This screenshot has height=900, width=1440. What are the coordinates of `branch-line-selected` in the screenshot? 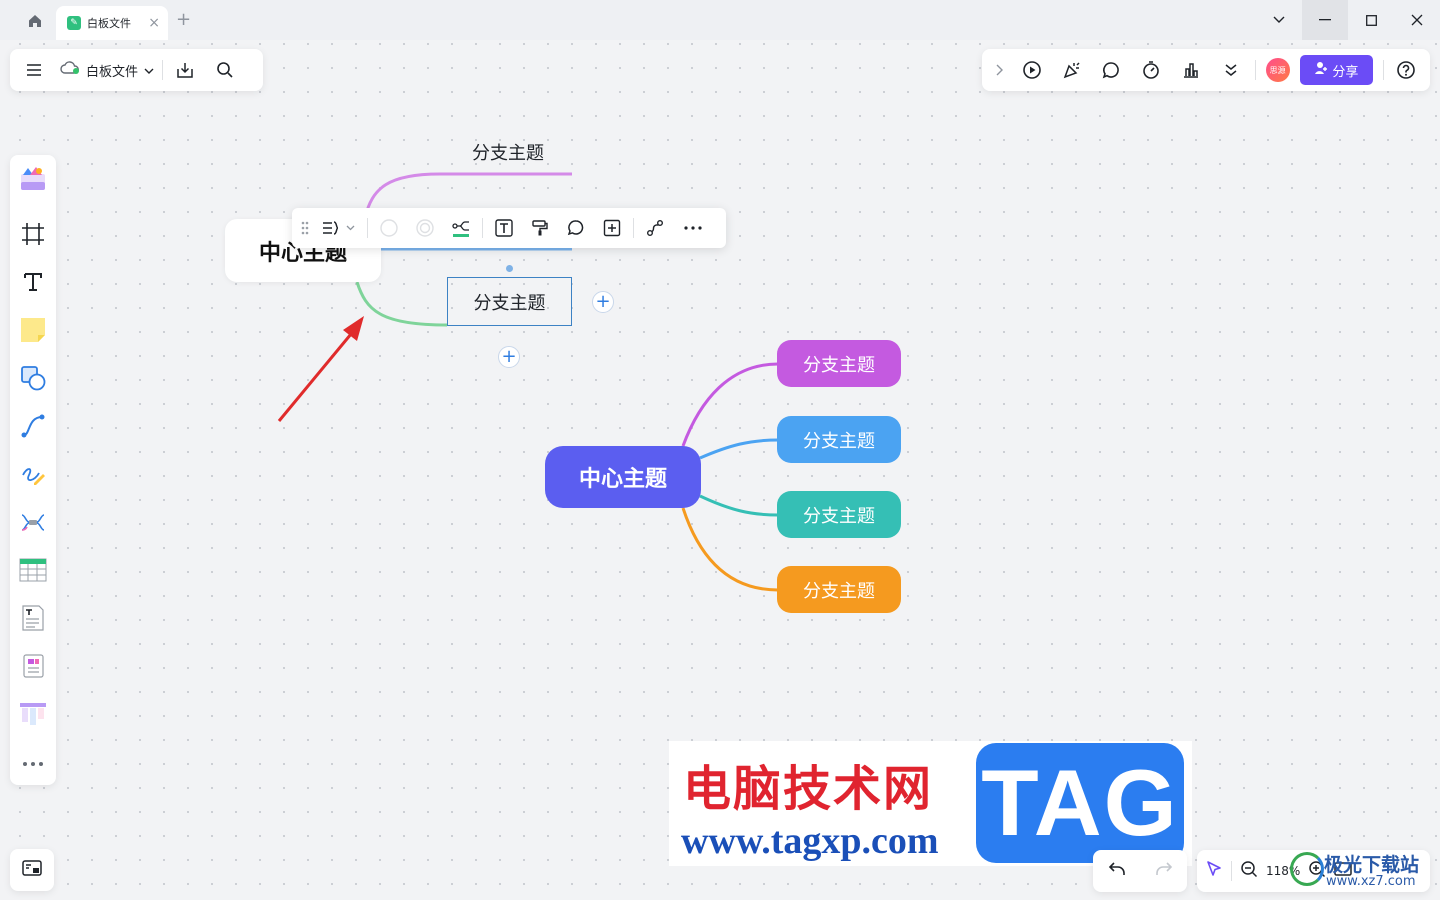 It's located at (401, 304).